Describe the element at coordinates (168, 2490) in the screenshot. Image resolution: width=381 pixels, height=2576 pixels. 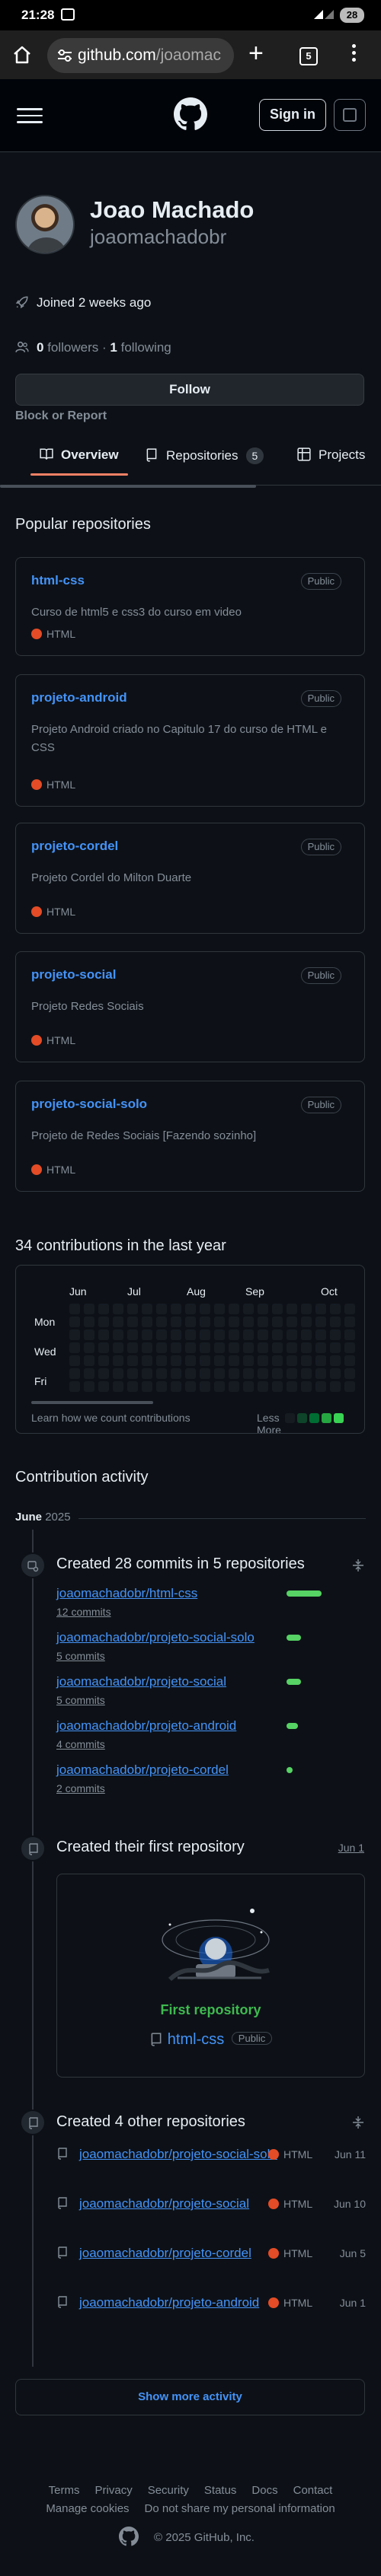
I see `footer-link: Security` at that location.